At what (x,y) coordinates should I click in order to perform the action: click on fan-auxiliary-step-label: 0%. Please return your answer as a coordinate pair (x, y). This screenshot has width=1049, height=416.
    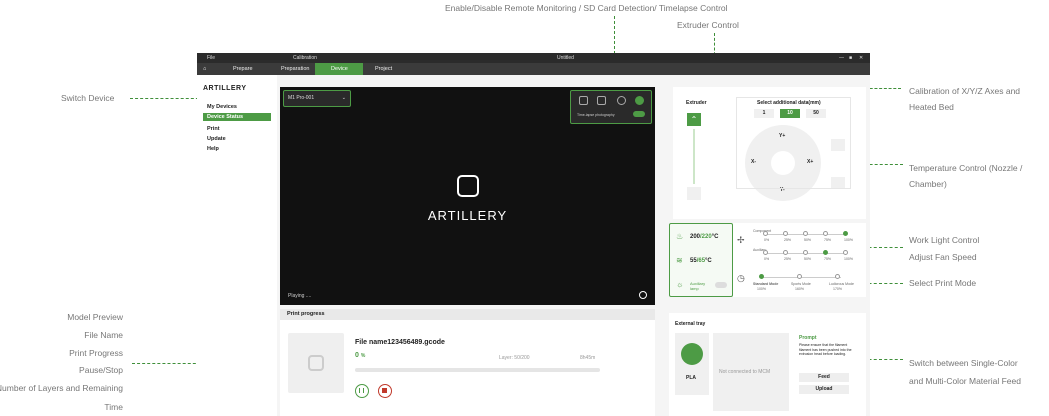
    Looking at the image, I should click on (767, 259).